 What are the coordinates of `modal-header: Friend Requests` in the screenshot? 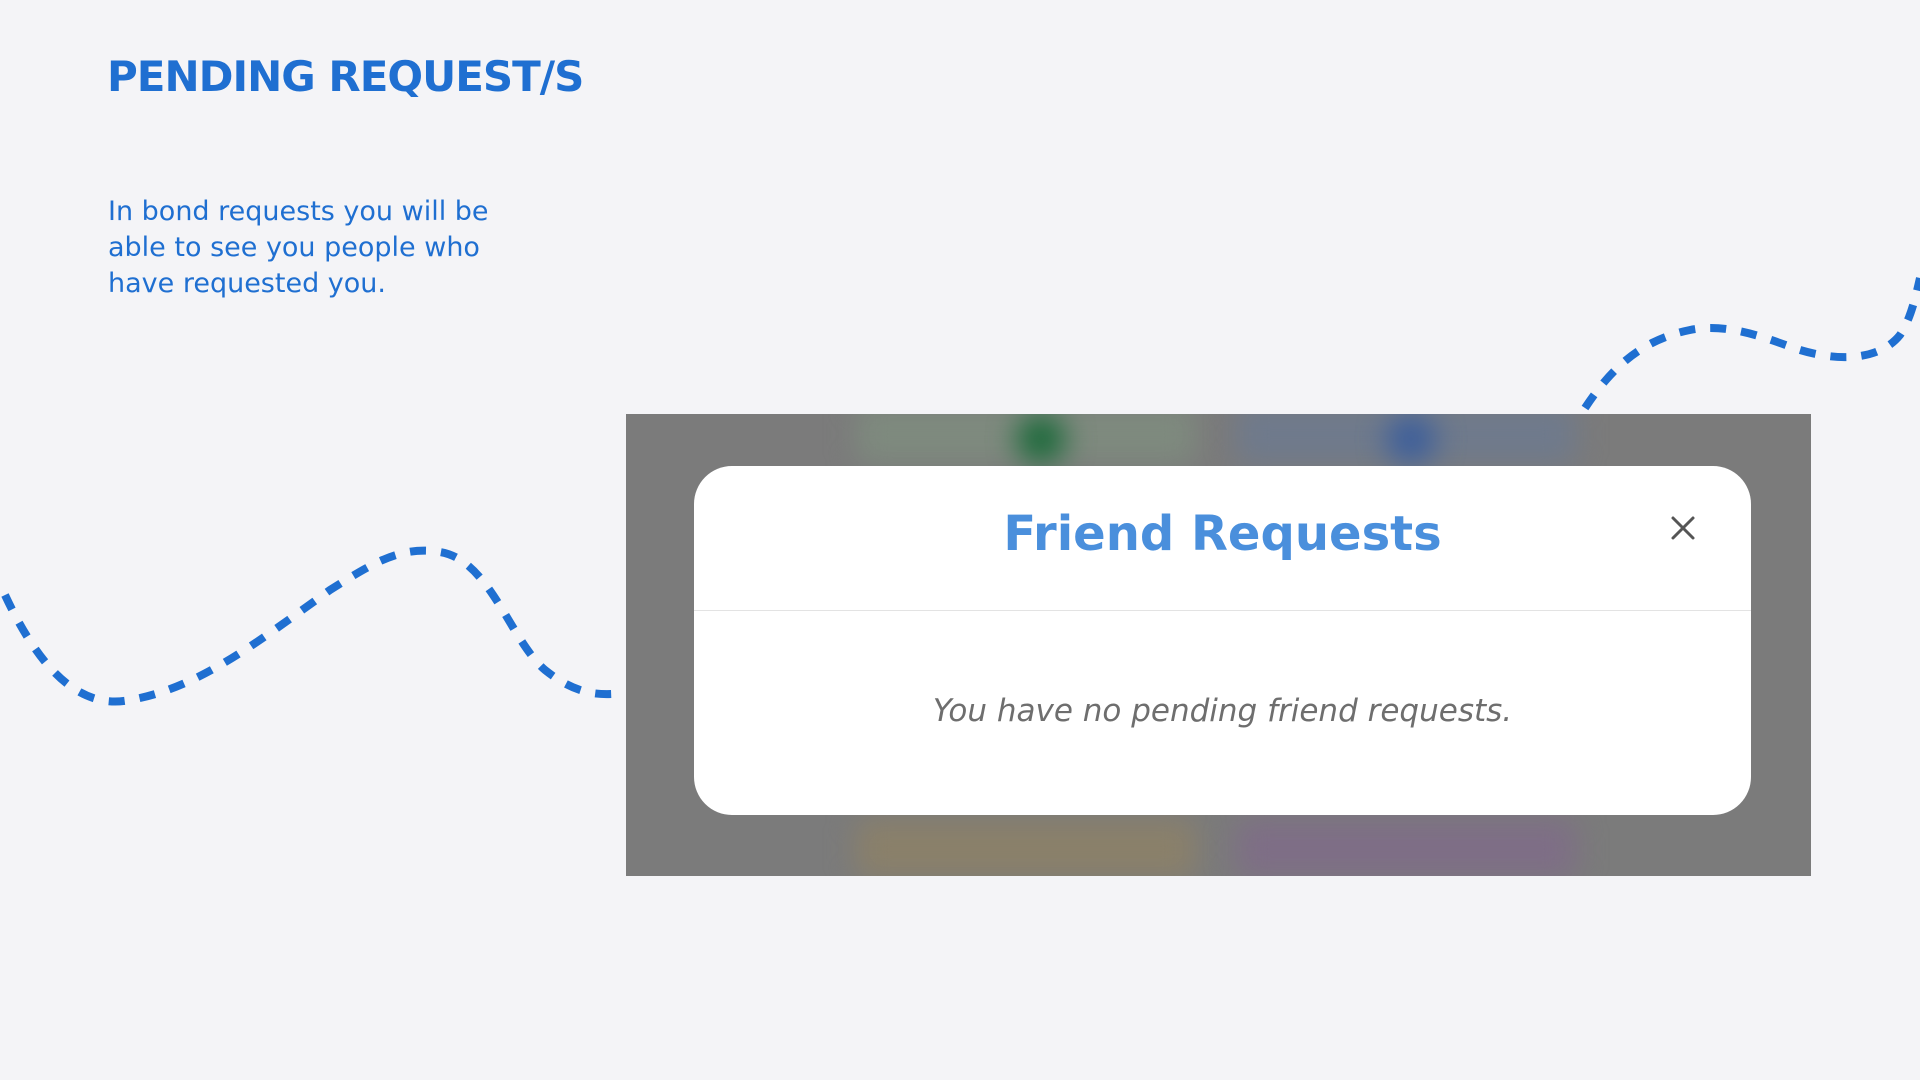 It's located at (1222, 538).